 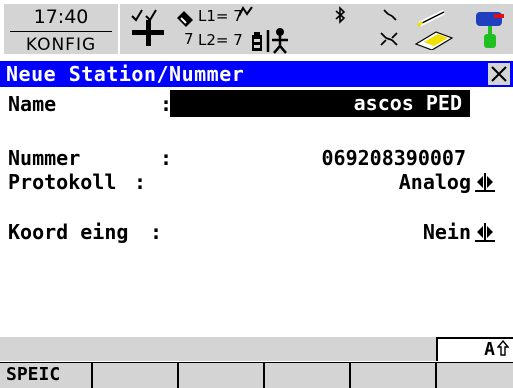 I want to click on divider, so click(x=61, y=31).